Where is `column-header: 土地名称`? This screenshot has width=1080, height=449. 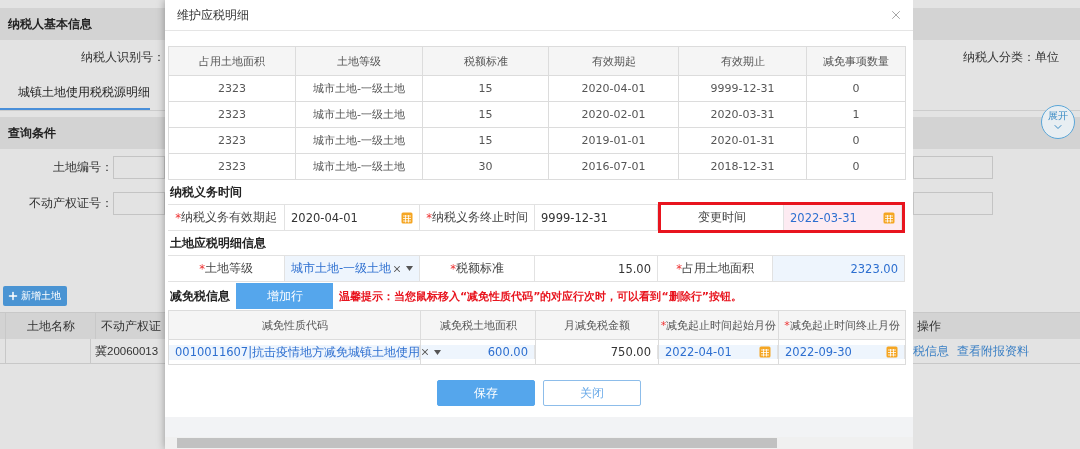 column-header: 土地名称 is located at coordinates (50, 326).